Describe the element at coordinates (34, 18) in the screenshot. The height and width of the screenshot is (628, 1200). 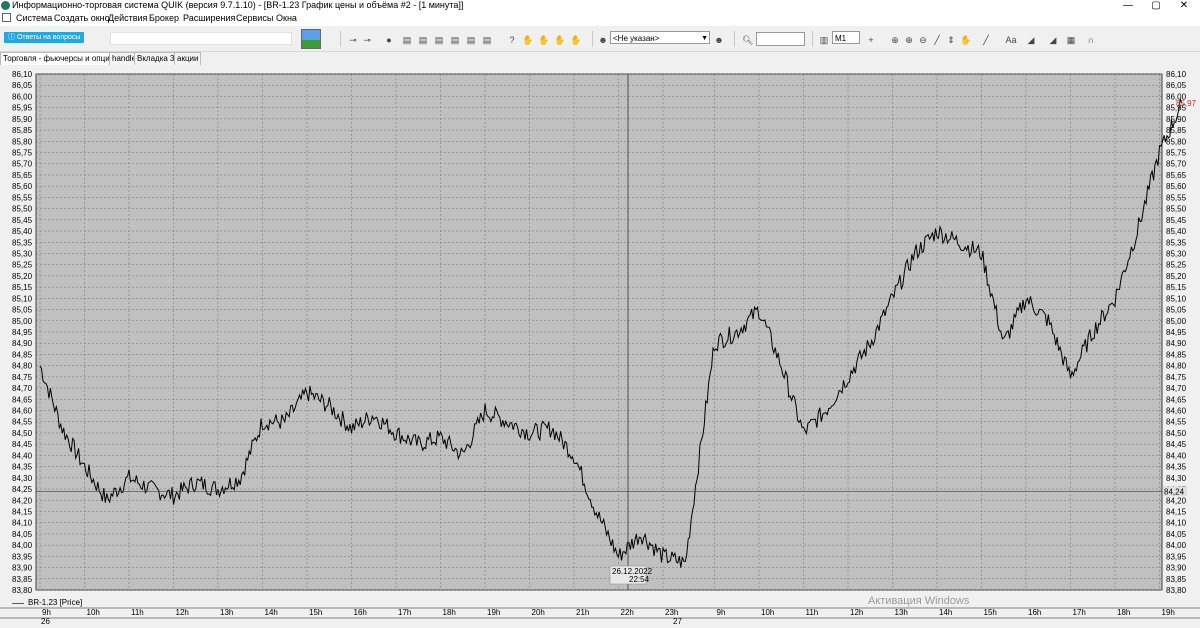
I see `menu-system: Система` at that location.